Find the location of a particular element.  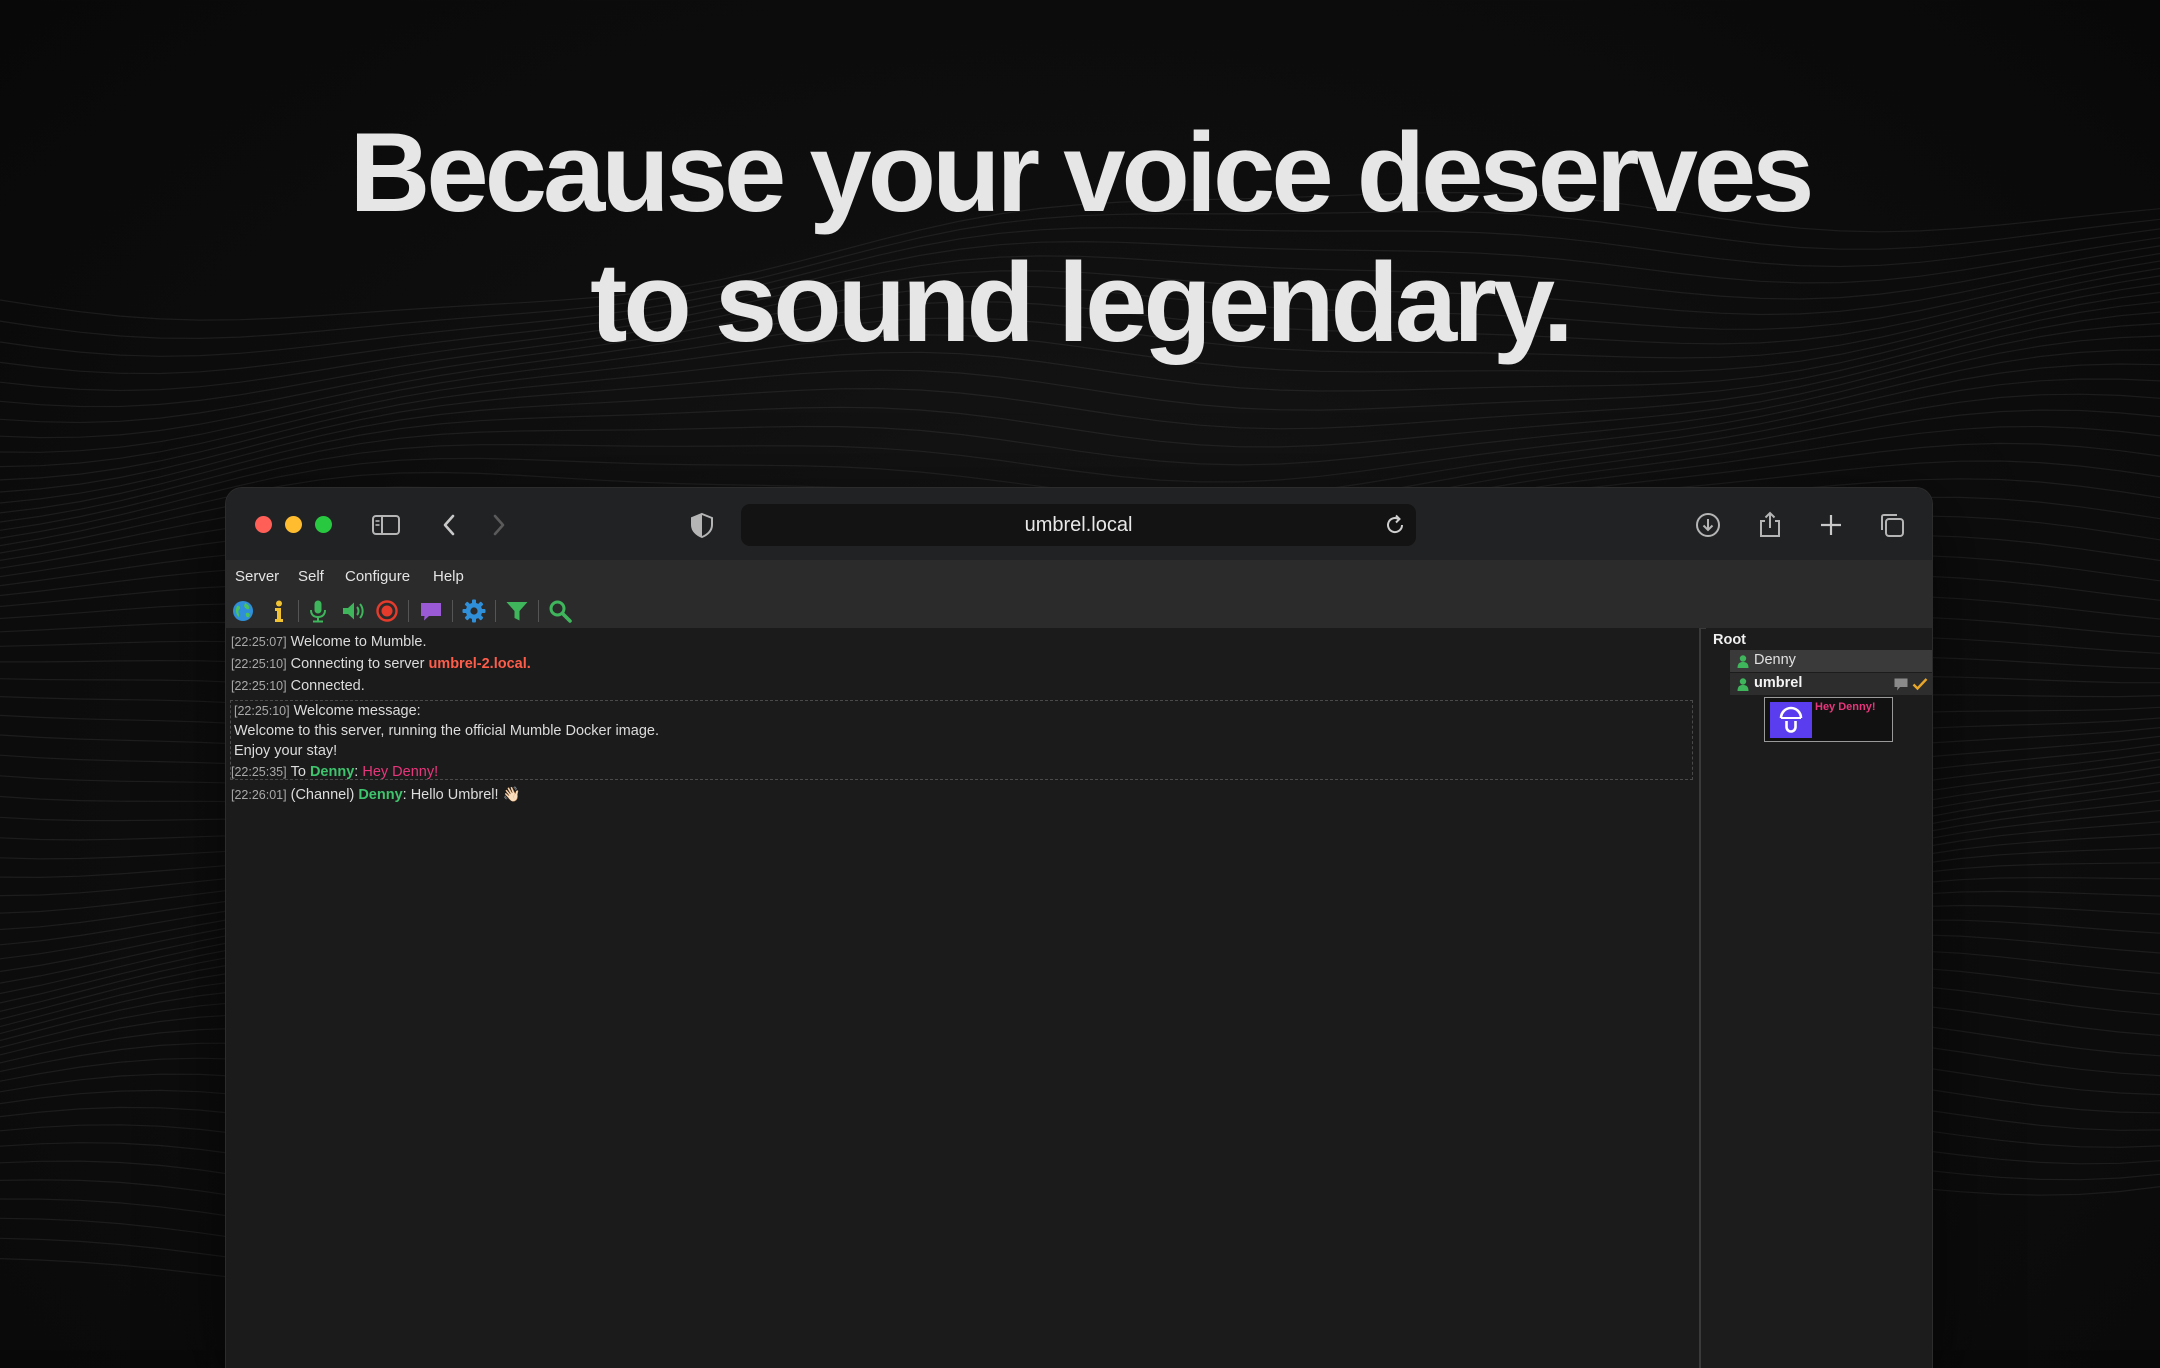

zoom-window-button is located at coordinates (323, 524).